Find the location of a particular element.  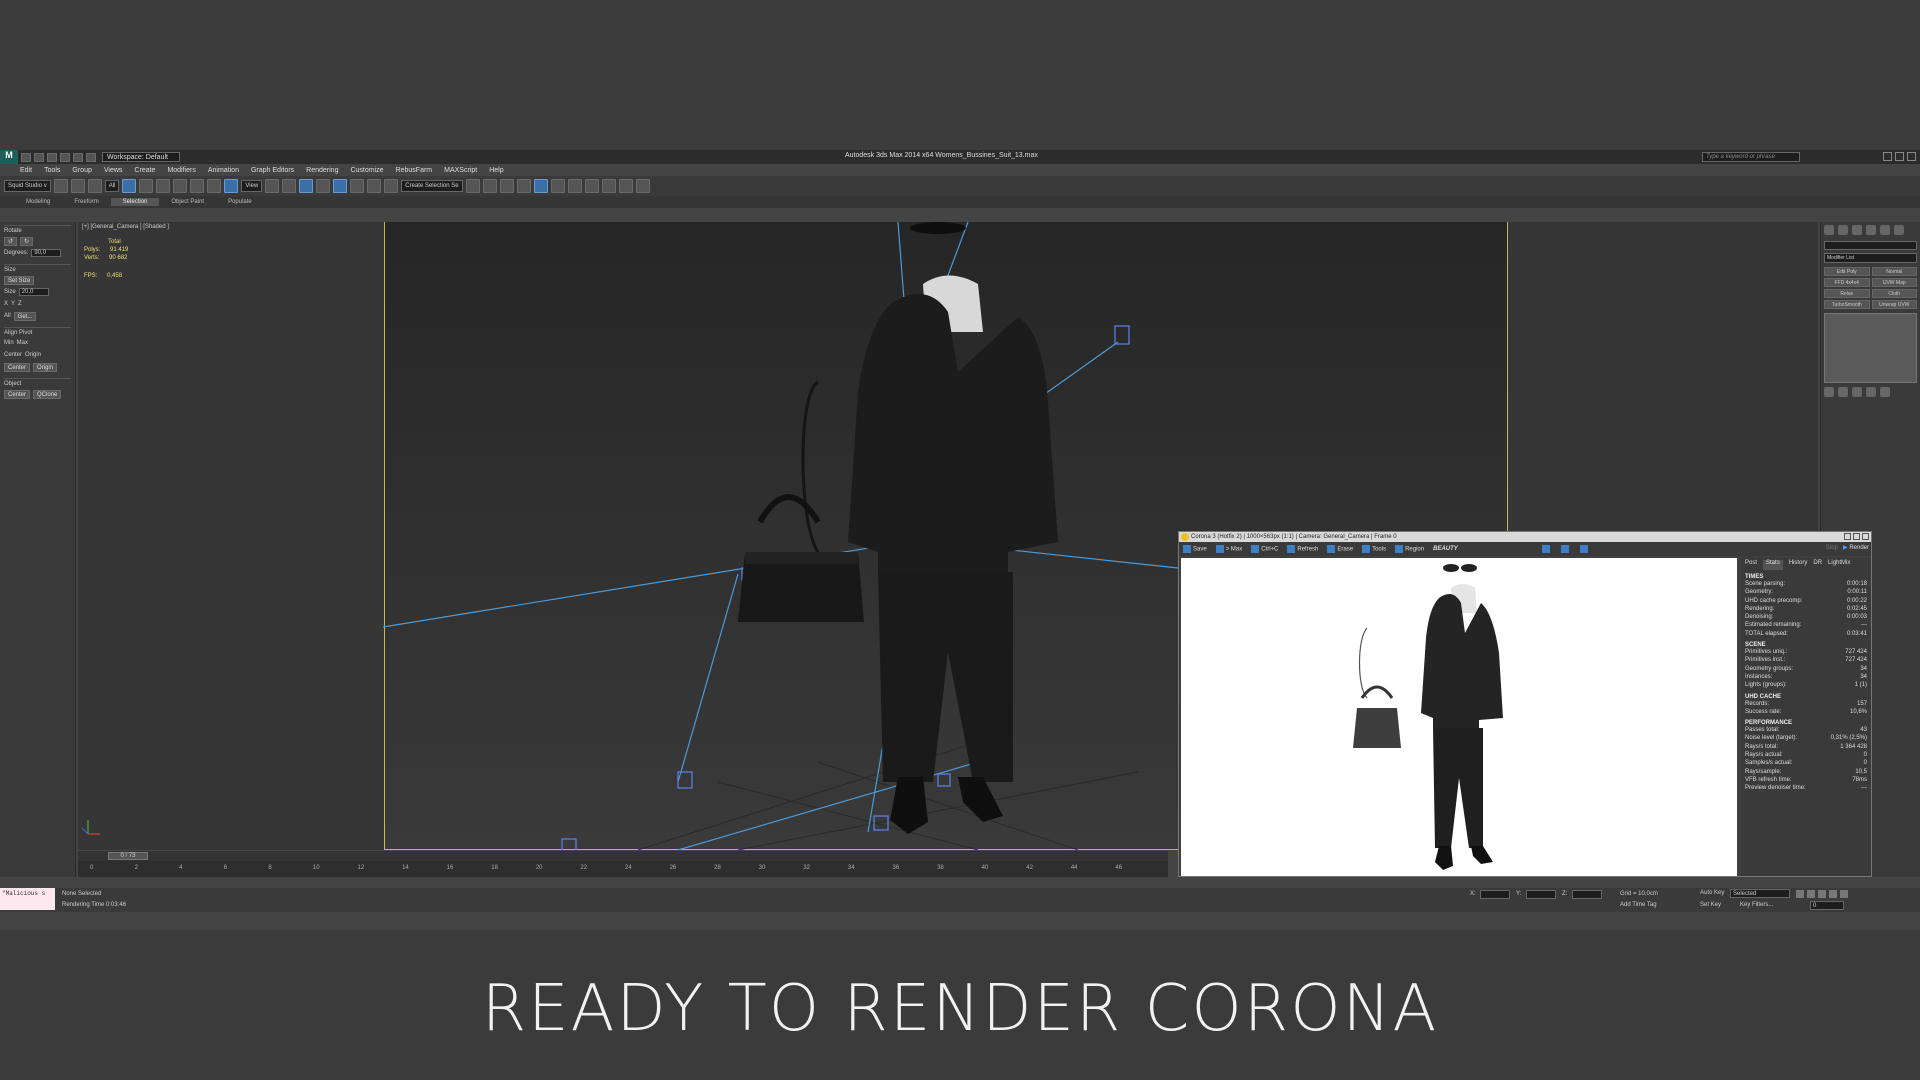

menu-graph-editors: Graph Editors is located at coordinates (272, 170).